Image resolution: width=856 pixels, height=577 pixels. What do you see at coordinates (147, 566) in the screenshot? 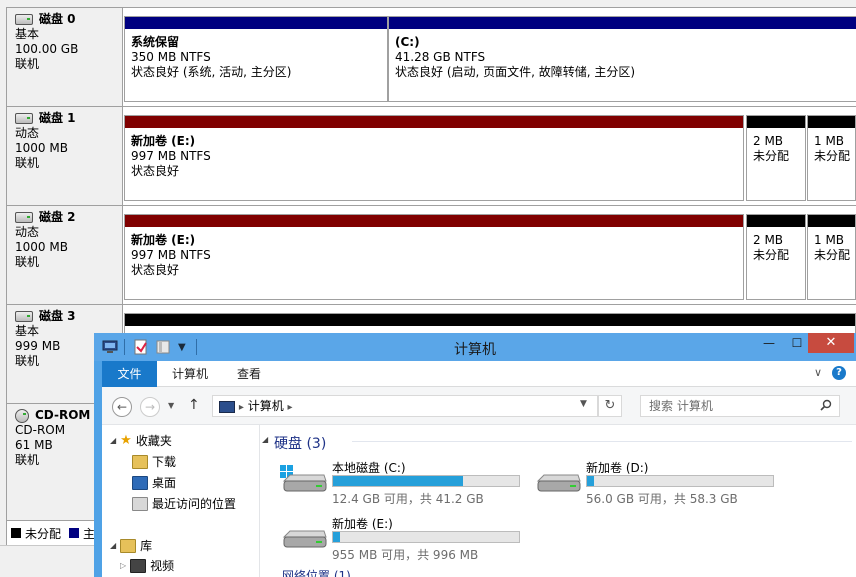
I see `nav-videos: ▷ 视频` at bounding box center [147, 566].